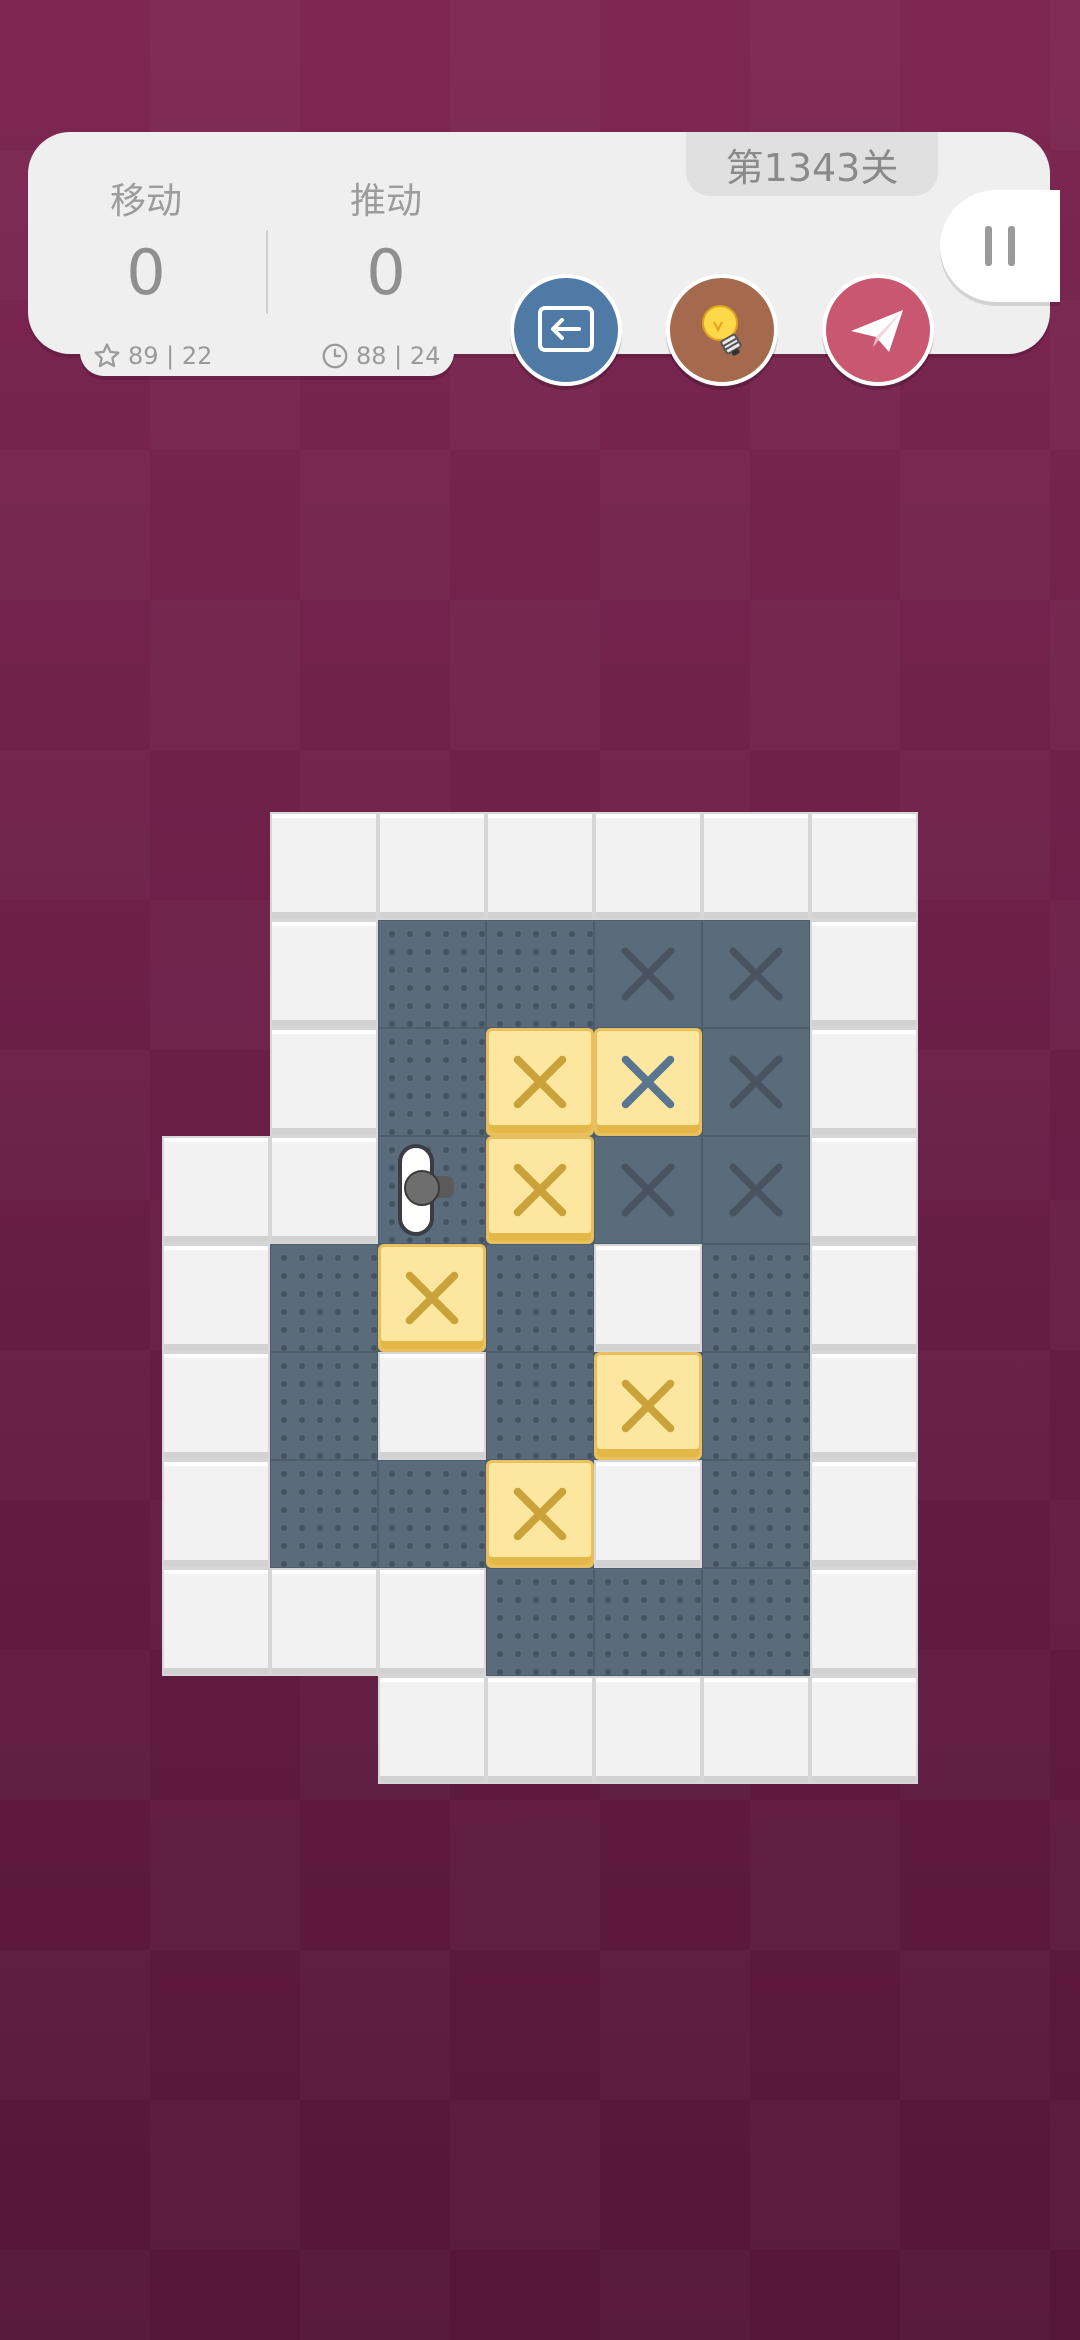  What do you see at coordinates (432, 1190) in the screenshot?
I see `player-character` at bounding box center [432, 1190].